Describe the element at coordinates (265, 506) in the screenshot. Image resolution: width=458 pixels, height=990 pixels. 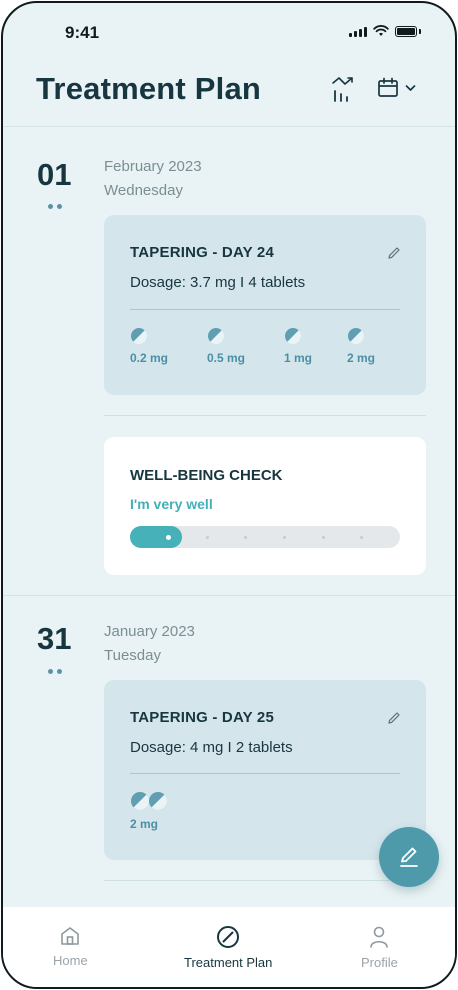
I see `wellbeing-card: WELL-BEING CHECK I'm very well` at that location.